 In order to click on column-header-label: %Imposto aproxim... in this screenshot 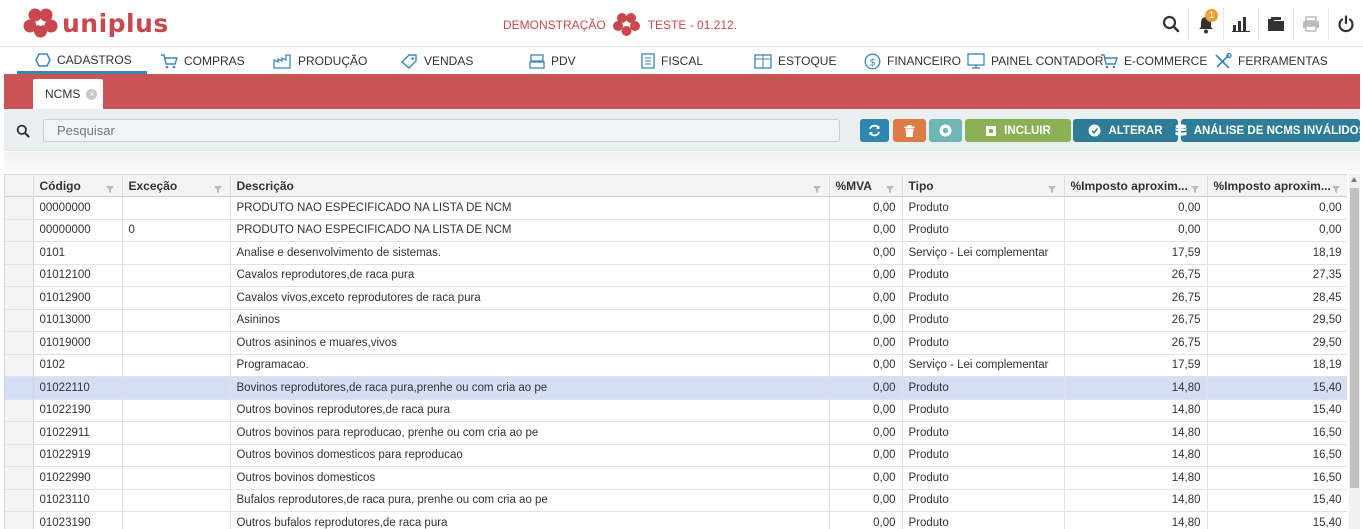, I will do `click(1272, 185)`.